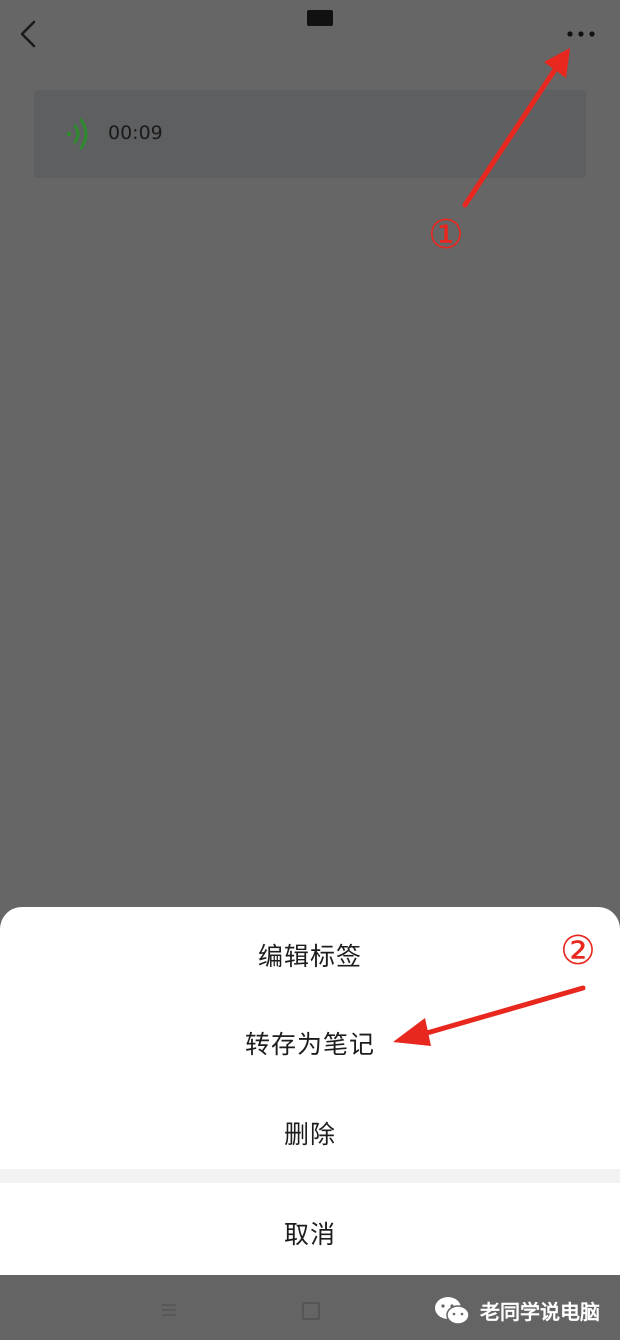 The height and width of the screenshot is (1340, 620). Describe the element at coordinates (169, 1310) in the screenshot. I see `menu-icon` at that location.